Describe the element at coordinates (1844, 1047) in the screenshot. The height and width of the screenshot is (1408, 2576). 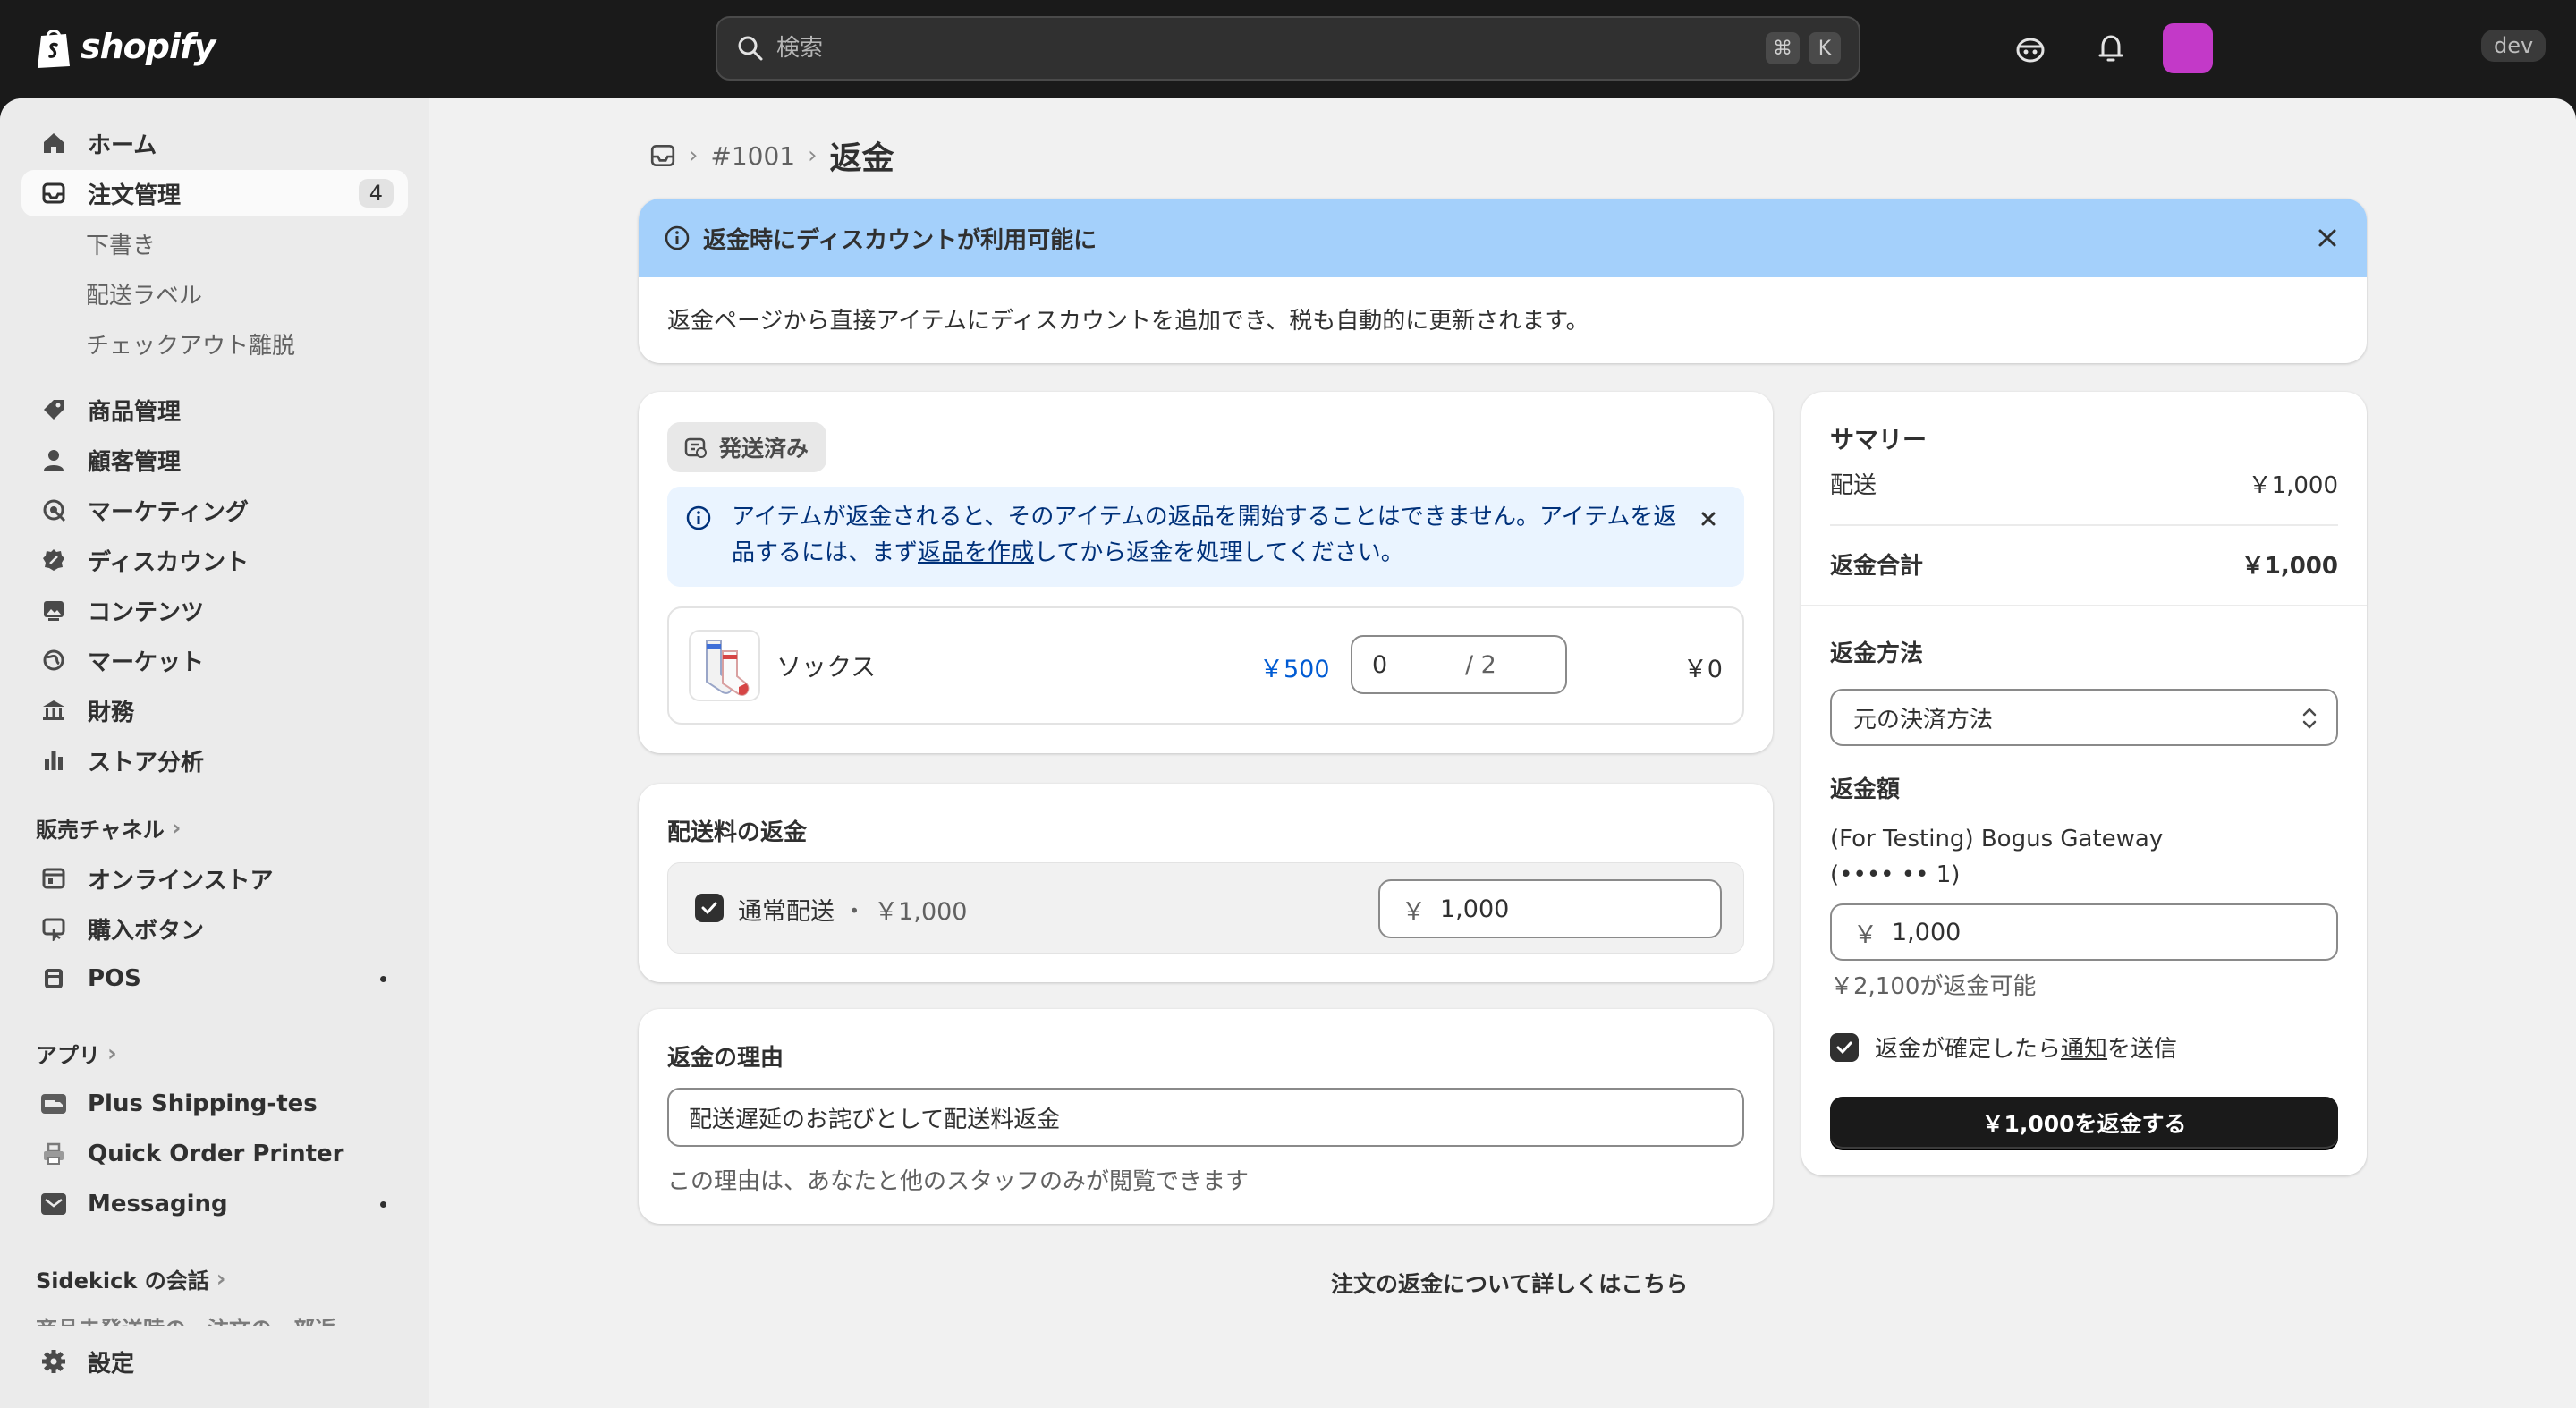
I see `notify-checkbox` at that location.